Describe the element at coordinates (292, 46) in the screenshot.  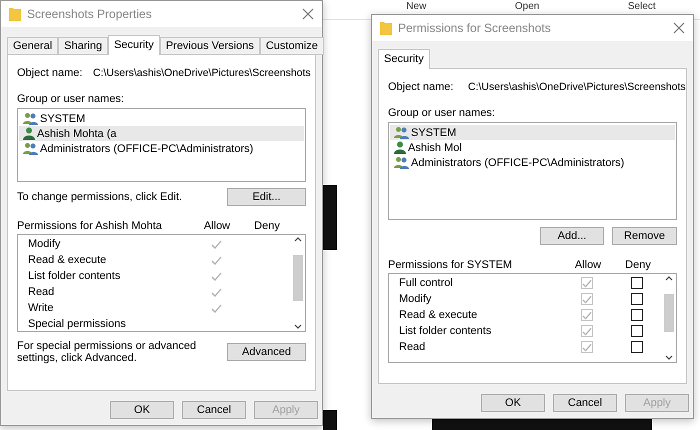
I see `tab: Customize` at that location.